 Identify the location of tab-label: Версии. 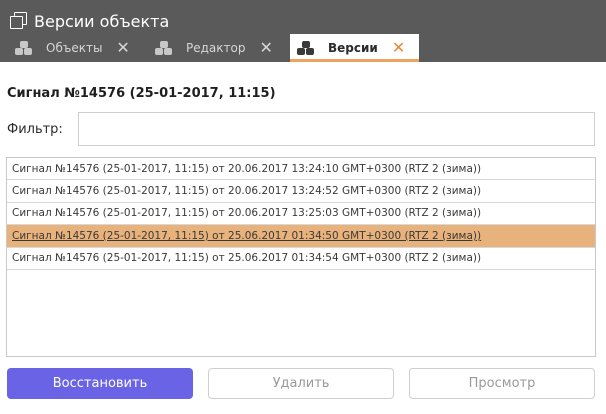
(353, 48).